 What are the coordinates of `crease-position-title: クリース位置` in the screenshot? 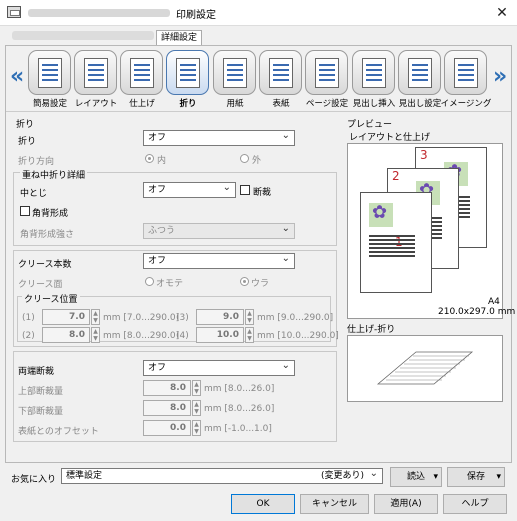 It's located at (51, 298).